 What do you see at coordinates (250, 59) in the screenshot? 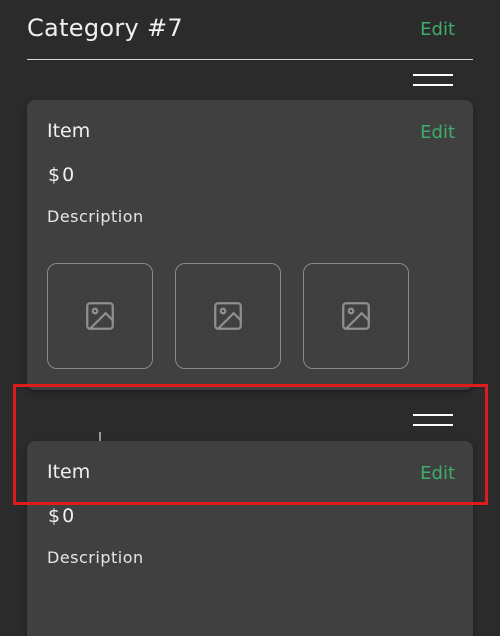
I see `category-divider` at bounding box center [250, 59].